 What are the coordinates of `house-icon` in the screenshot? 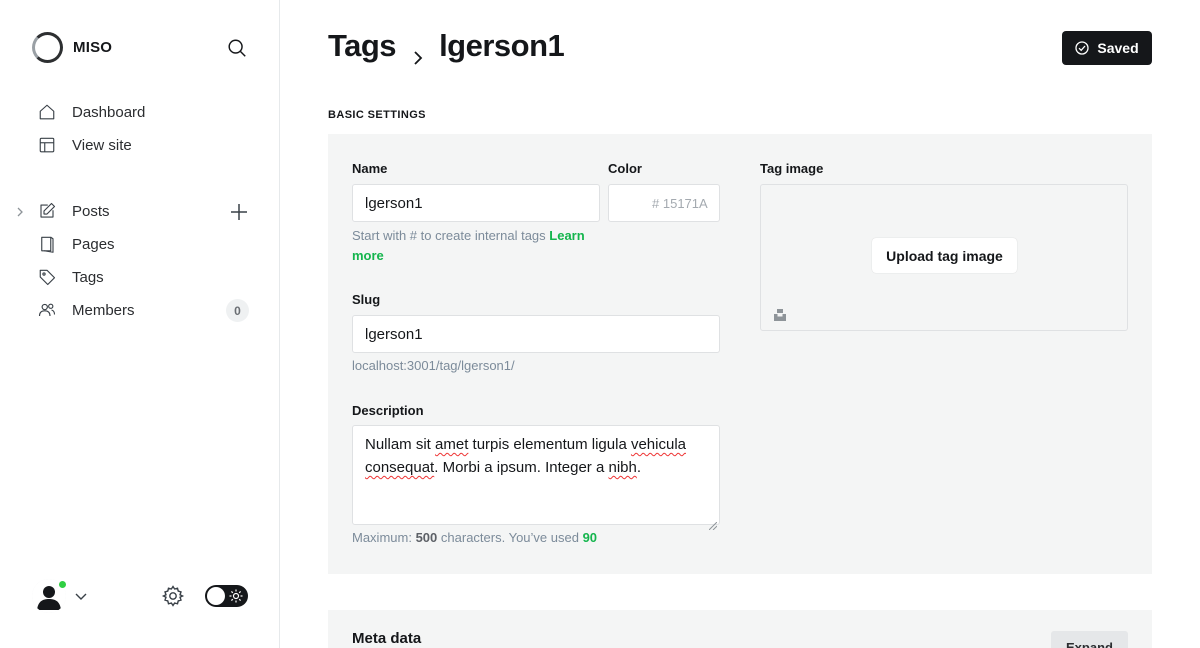 It's located at (47, 112).